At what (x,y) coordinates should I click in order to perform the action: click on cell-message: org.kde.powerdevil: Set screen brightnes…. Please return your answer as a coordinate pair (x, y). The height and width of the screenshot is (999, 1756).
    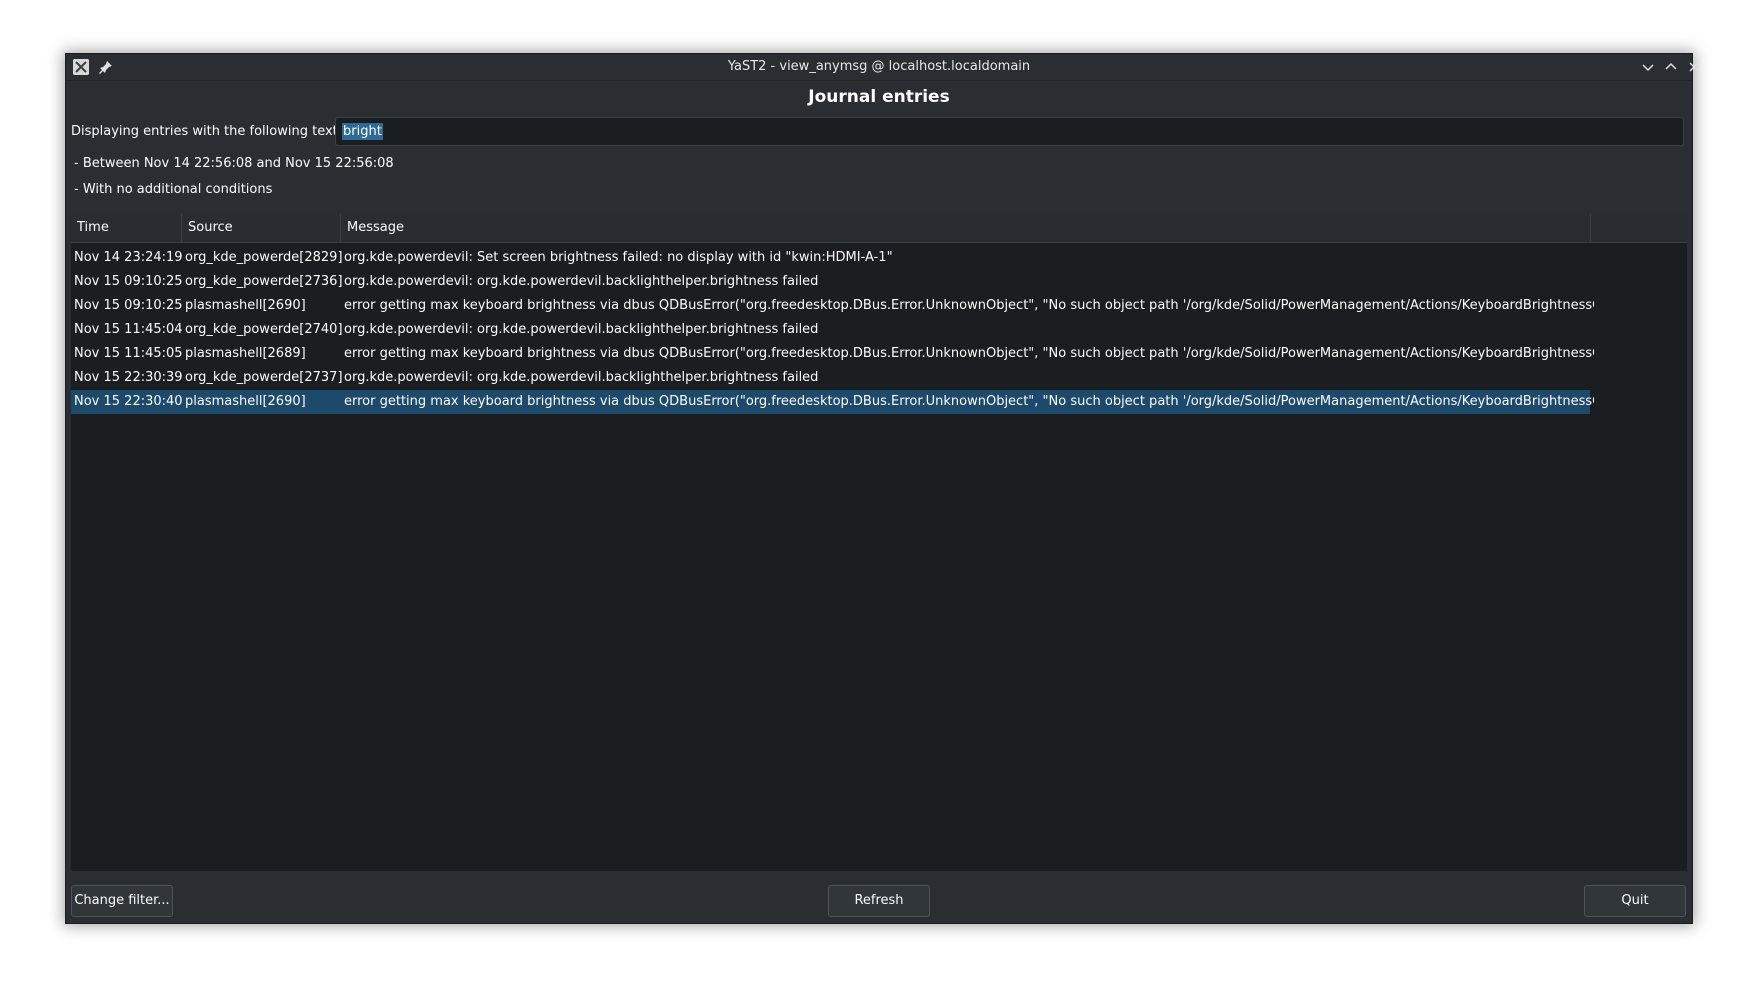
    Looking at the image, I should click on (618, 257).